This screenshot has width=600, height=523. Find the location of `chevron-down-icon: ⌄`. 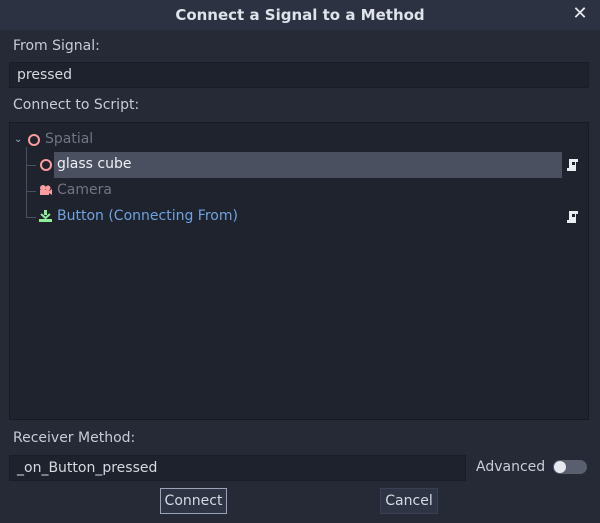

chevron-down-icon: ⌄ is located at coordinates (19, 140).